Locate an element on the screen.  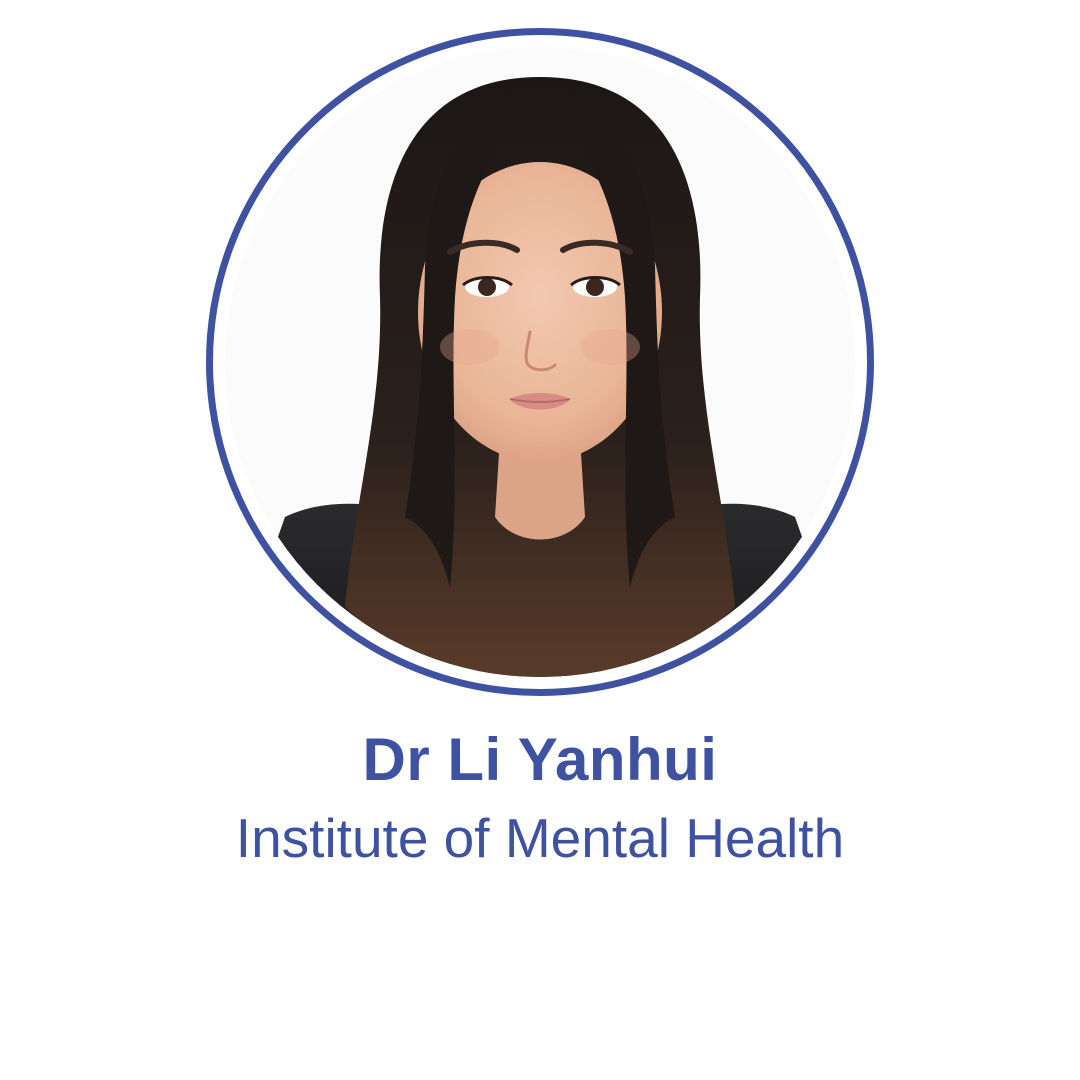
person-name: Dr Li Yanhui is located at coordinates (540, 759).